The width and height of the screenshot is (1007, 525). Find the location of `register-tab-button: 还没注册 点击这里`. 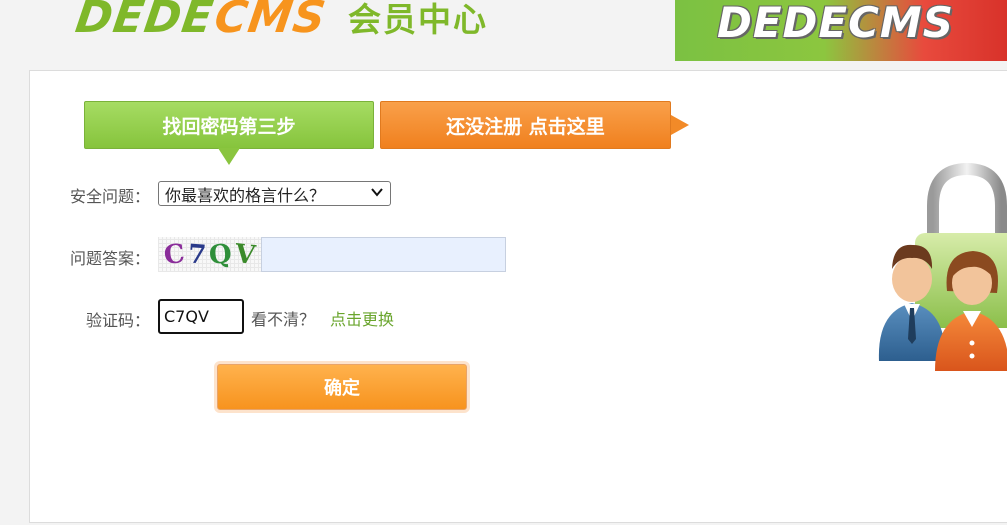

register-tab-button: 还没注册 点击这里 is located at coordinates (534, 125).